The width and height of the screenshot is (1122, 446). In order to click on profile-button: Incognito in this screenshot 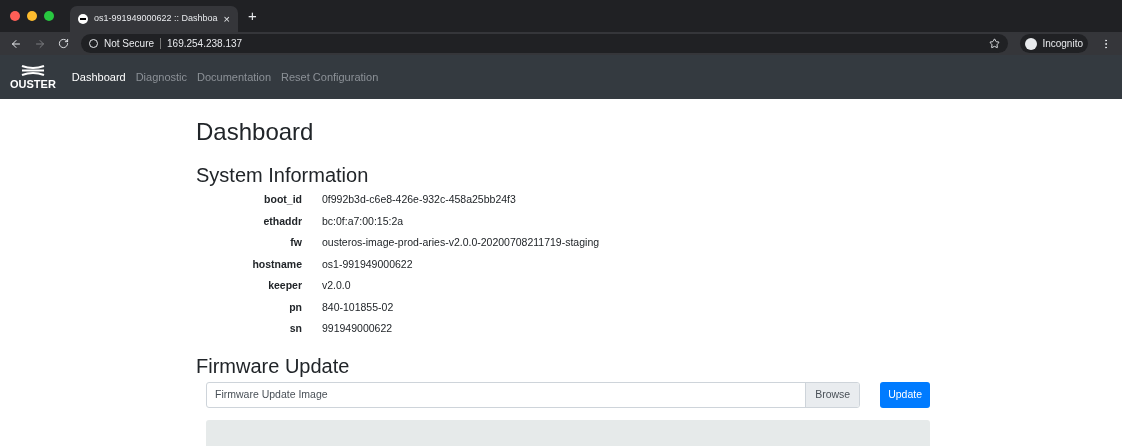, I will do `click(1054, 43)`.